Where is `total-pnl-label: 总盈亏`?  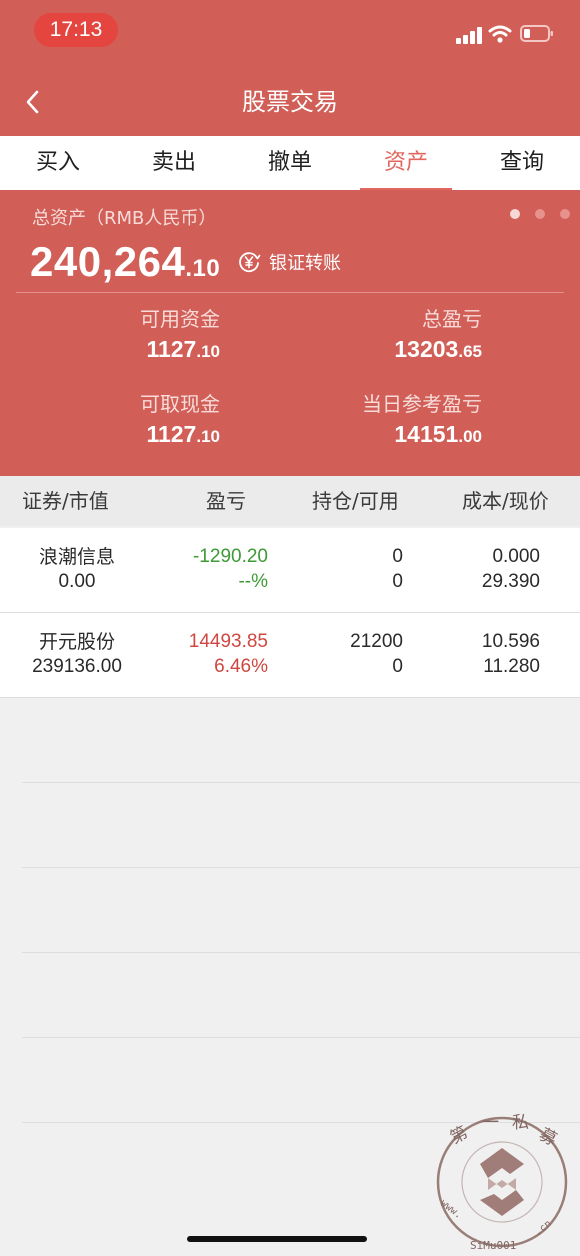 total-pnl-label: 总盈亏 is located at coordinates (452, 319).